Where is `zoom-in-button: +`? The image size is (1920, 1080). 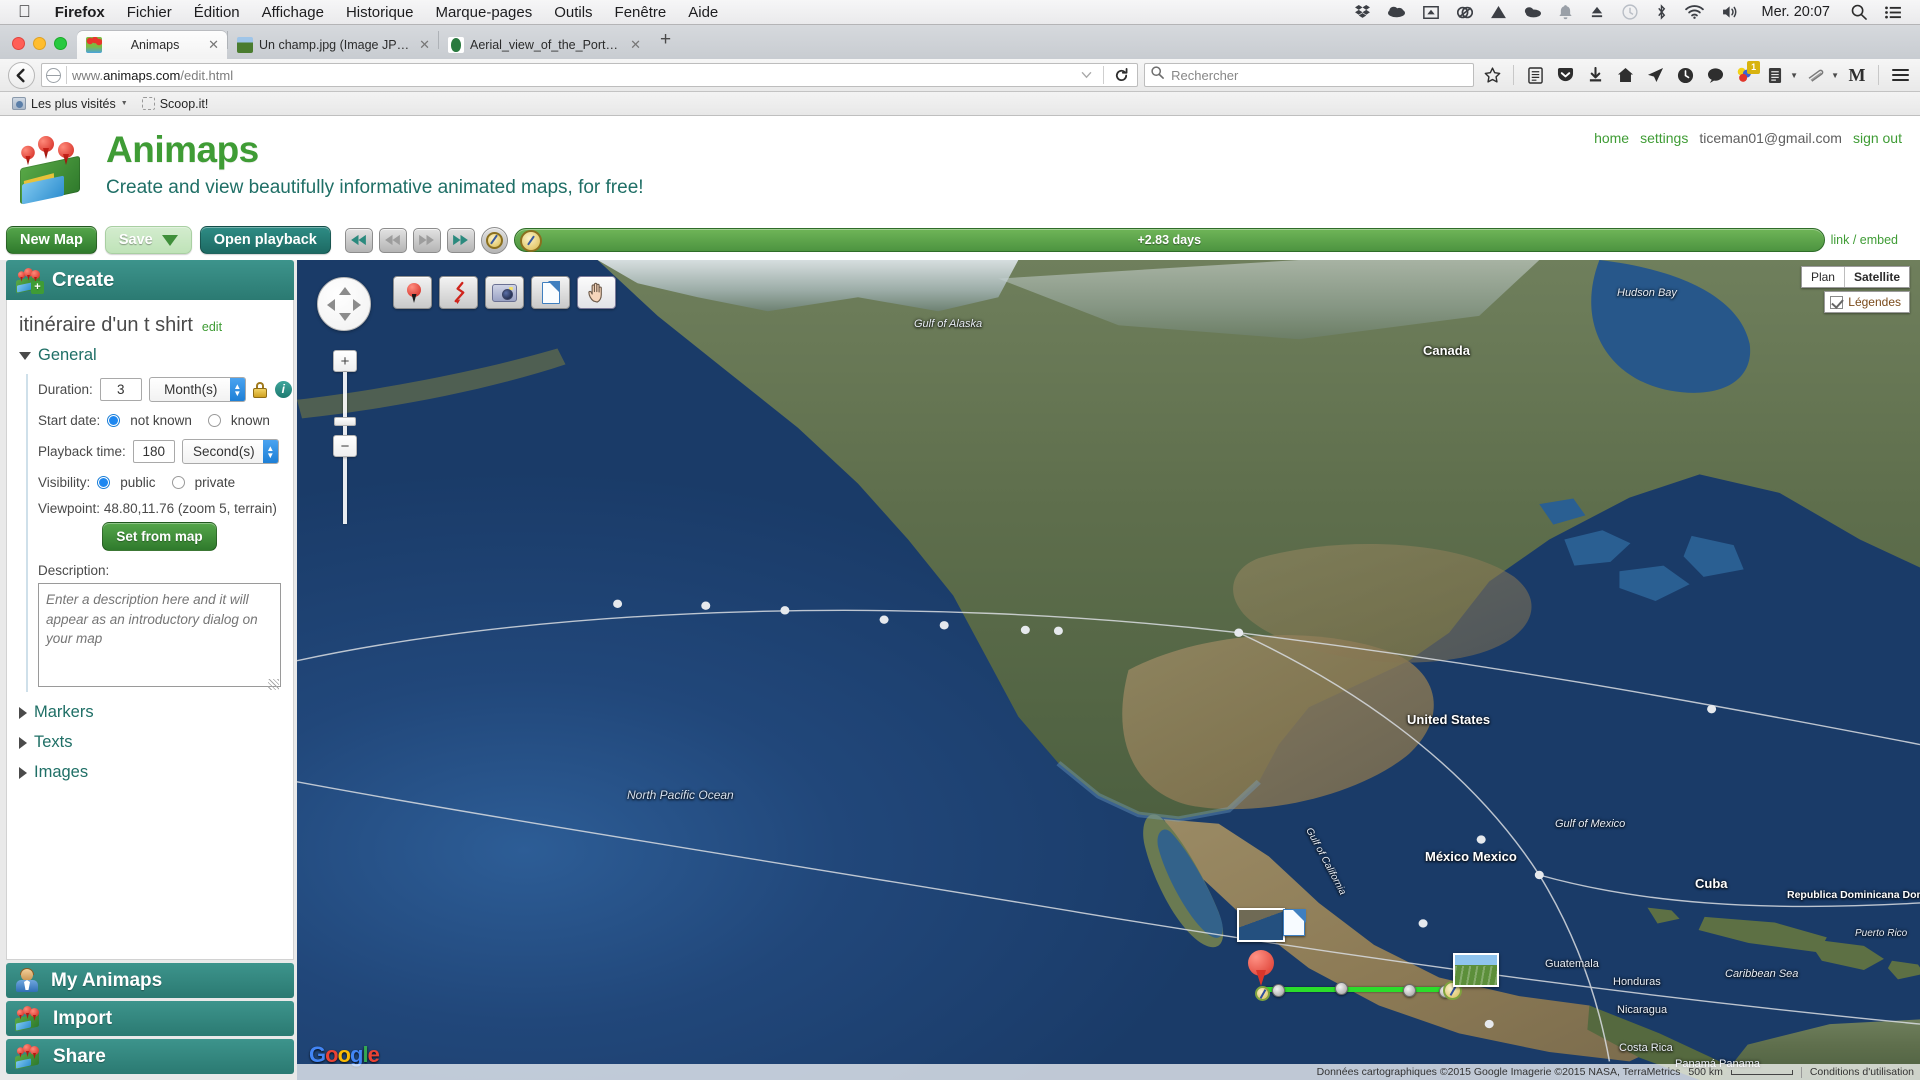 zoom-in-button: + is located at coordinates (345, 361).